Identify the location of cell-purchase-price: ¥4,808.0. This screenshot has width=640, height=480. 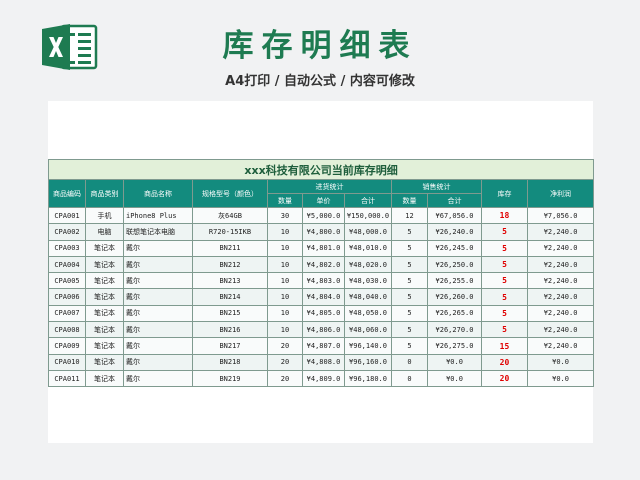
(323, 362).